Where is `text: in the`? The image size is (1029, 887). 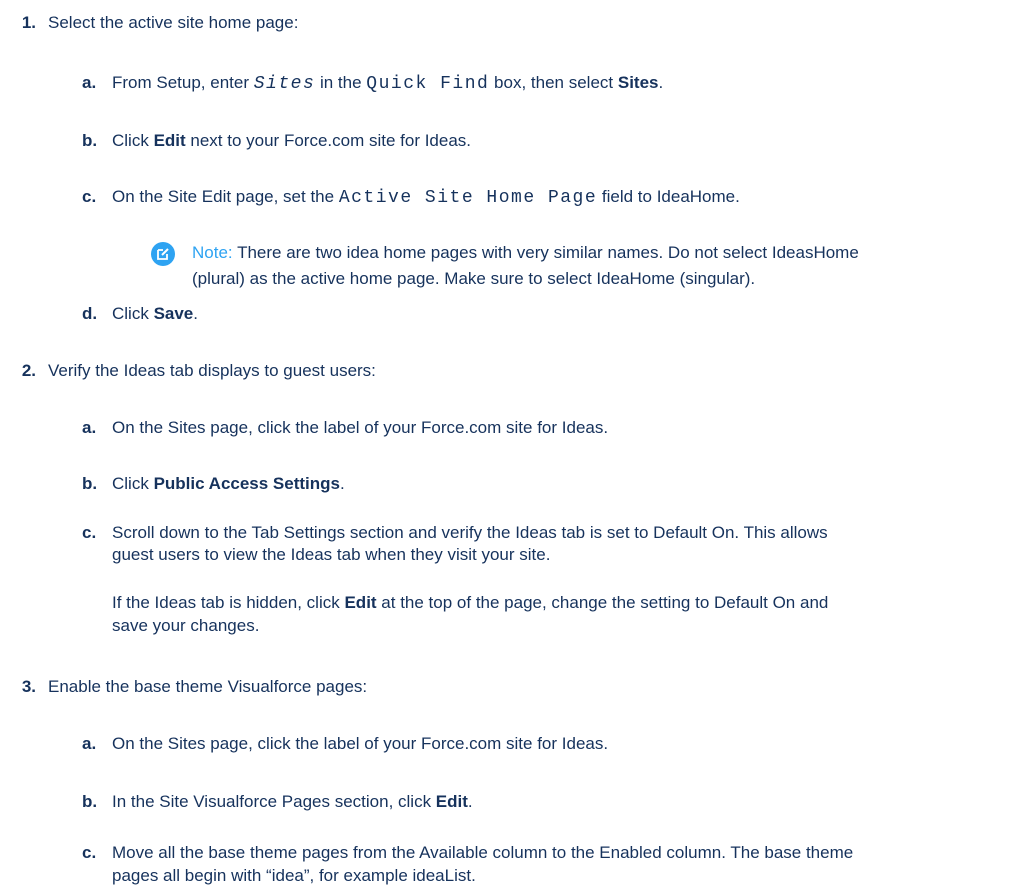 text: in the is located at coordinates (341, 82).